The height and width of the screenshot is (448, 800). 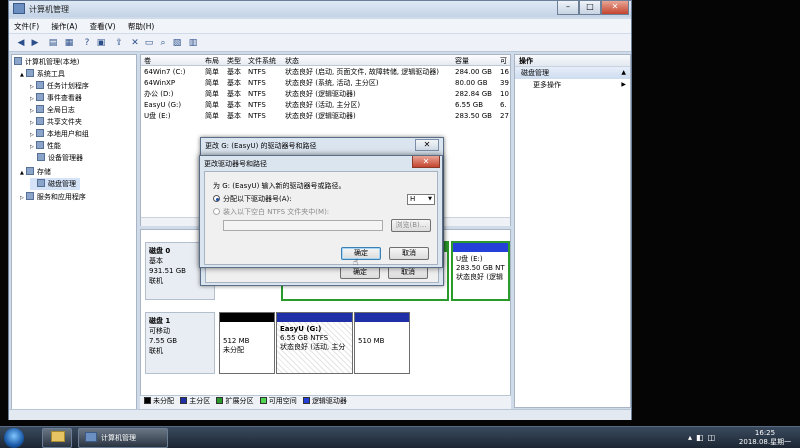 What do you see at coordinates (325, 402) in the screenshot?
I see `partition-legend: 未分配 主分区 扩展分区 可用空间 逻辑驱动器` at bounding box center [325, 402].